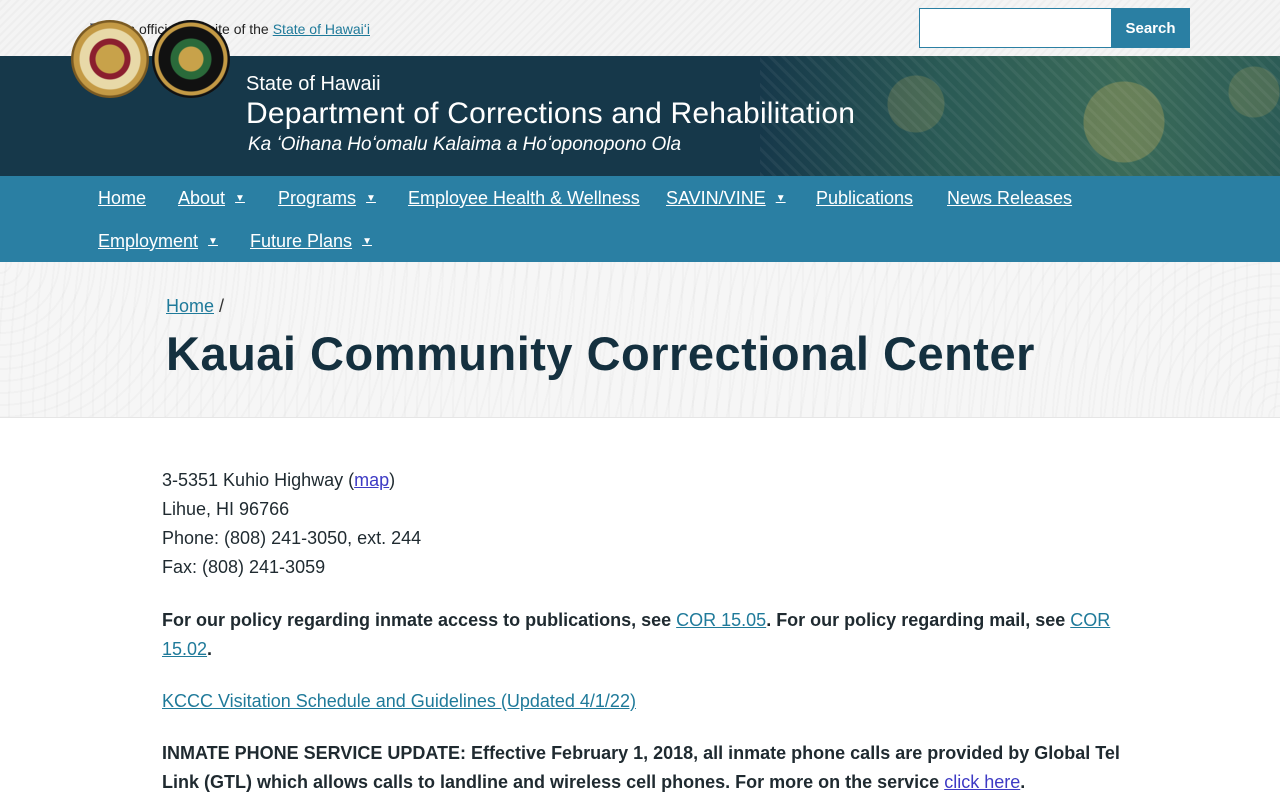  I want to click on nav-item-home: Home, so click(122, 198).